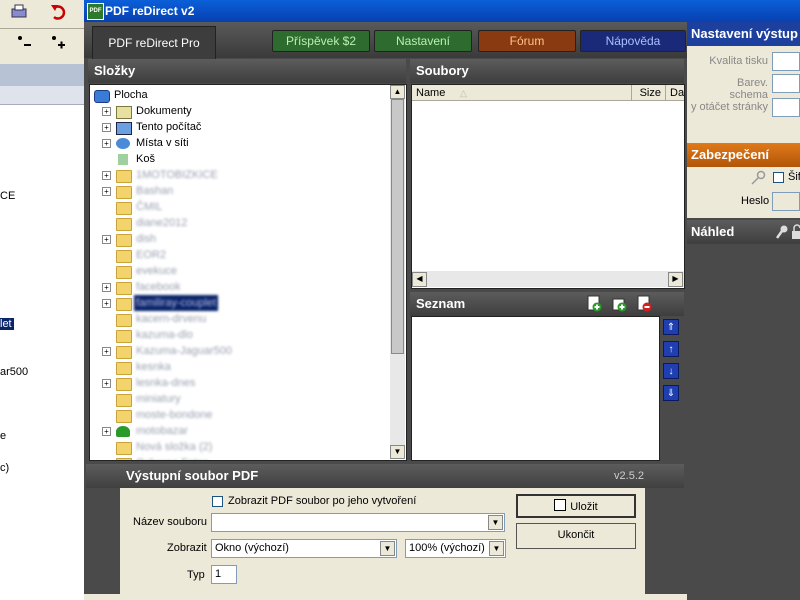 The width and height of the screenshot is (800, 600). I want to click on folder-tree-item: moste-bondone, so click(240, 415).